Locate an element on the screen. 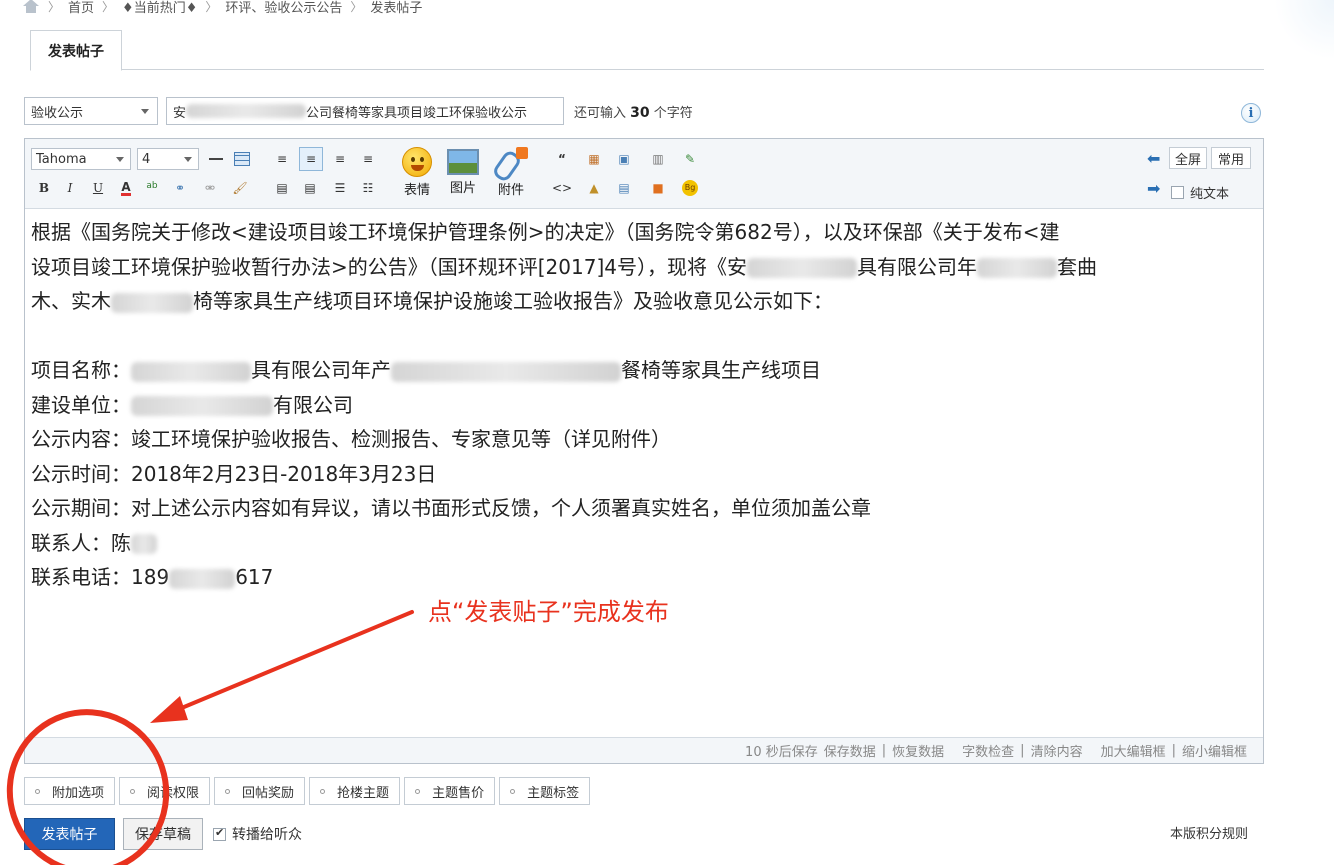 This screenshot has height=865, width=1334. option-label: 回帖奖励 is located at coordinates (268, 793).